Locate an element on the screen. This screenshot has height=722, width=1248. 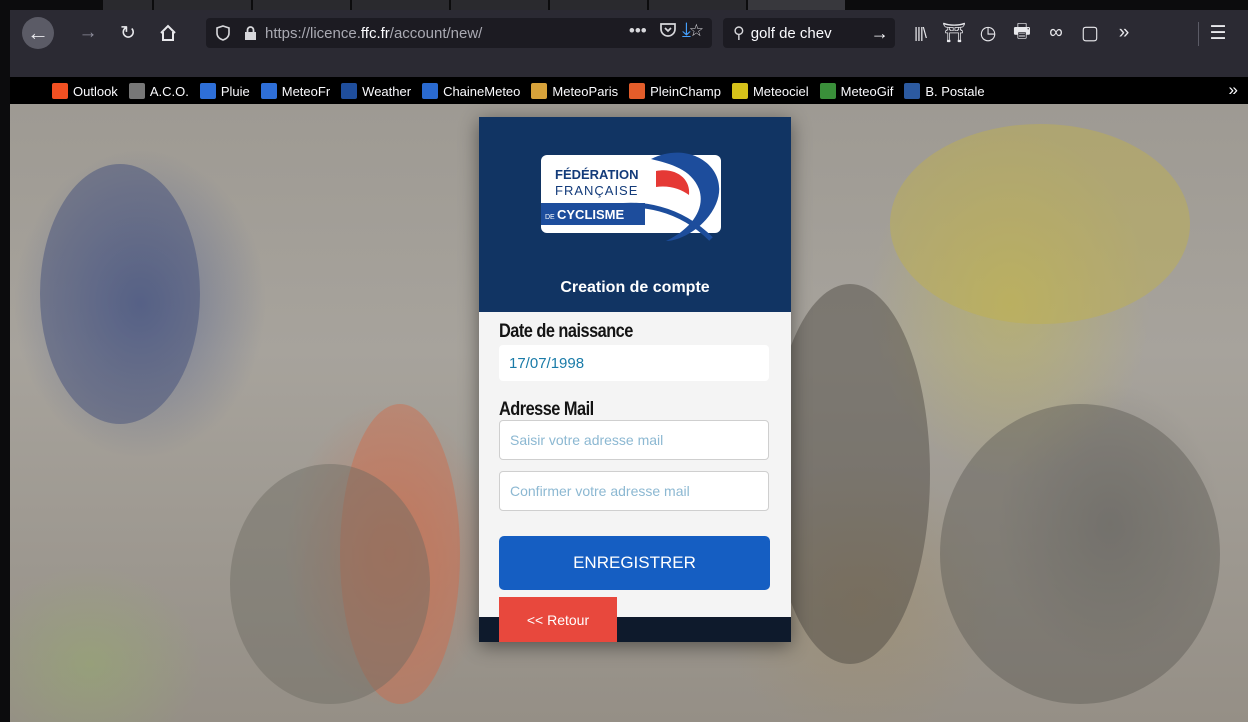
infinity-icon: ∞ is located at coordinates (1056, 32).